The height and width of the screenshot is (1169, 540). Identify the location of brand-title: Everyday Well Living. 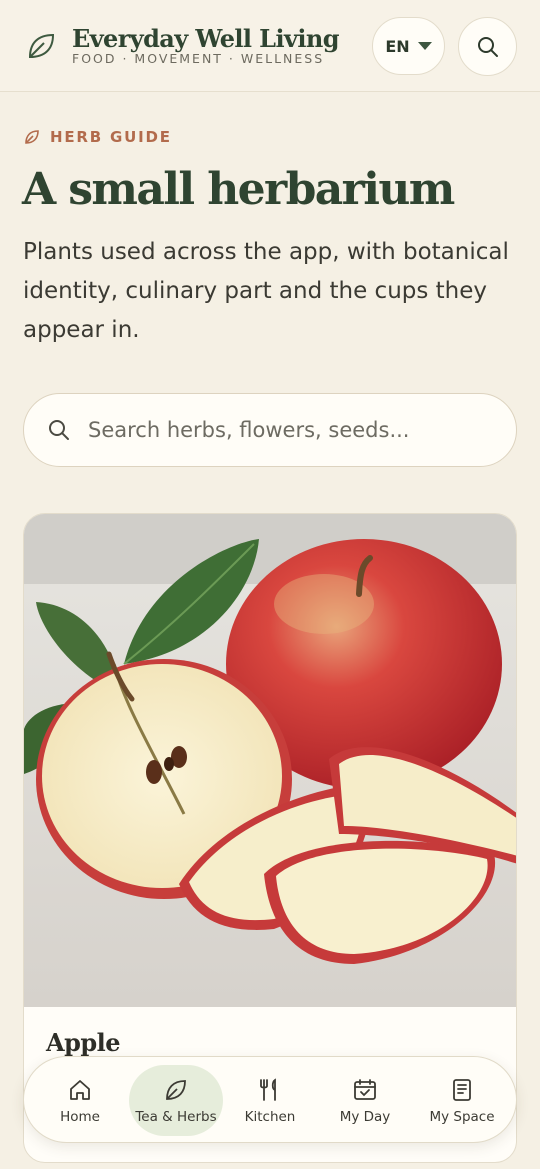
(205, 38).